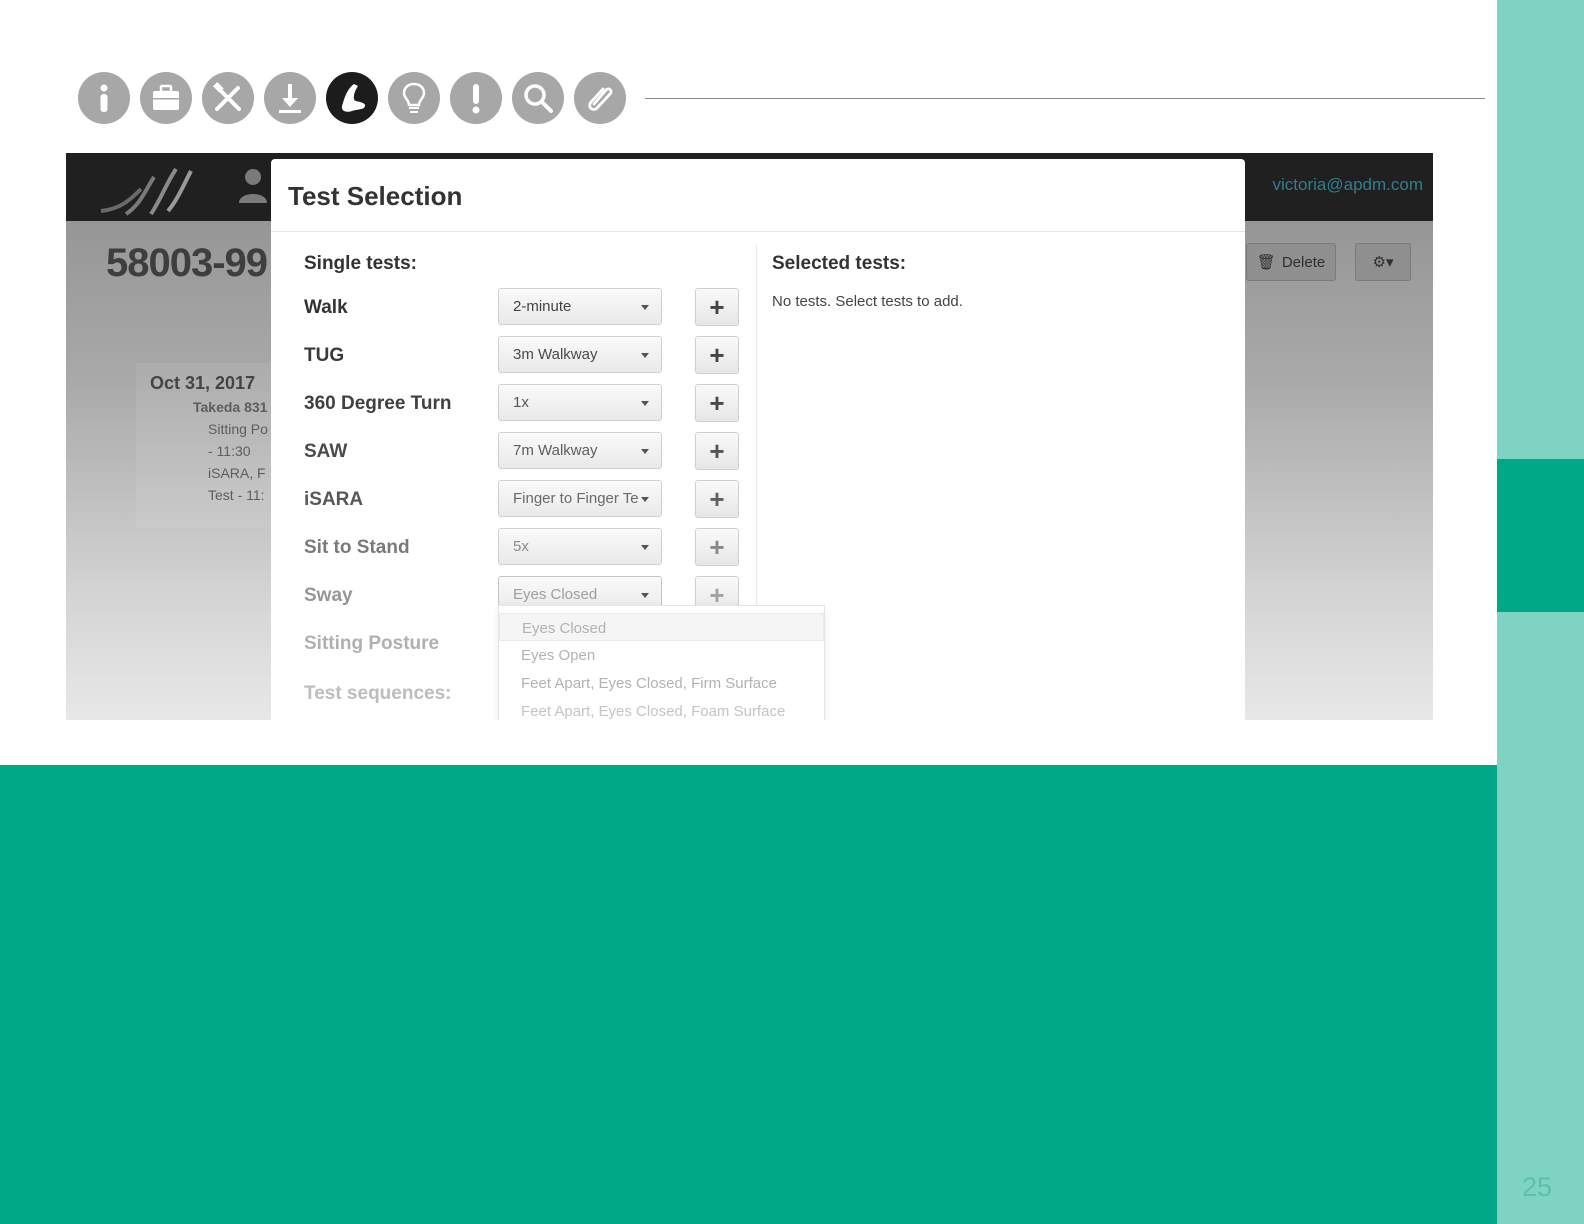 This screenshot has width=1584, height=1224. Describe the element at coordinates (580, 402) in the screenshot. I see `turn-option-select: 1x` at that location.